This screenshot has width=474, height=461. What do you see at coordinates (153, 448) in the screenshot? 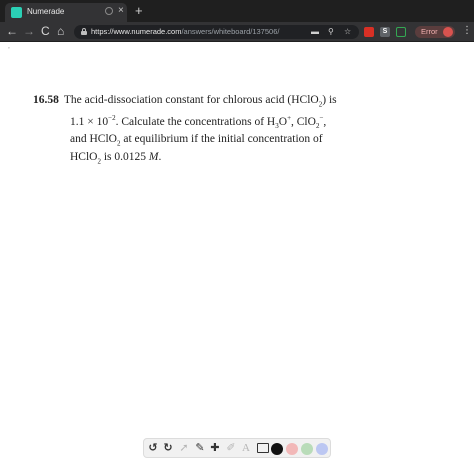
I see `undo-icon: ↺` at bounding box center [153, 448].